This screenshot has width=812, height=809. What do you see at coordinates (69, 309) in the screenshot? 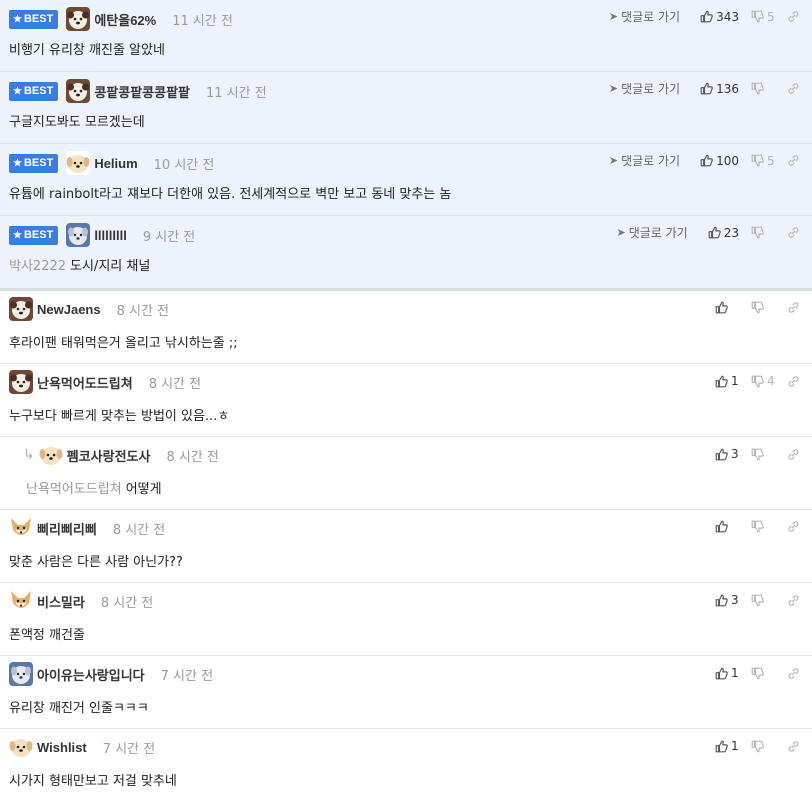
I see `nickname: NewJaens` at bounding box center [69, 309].